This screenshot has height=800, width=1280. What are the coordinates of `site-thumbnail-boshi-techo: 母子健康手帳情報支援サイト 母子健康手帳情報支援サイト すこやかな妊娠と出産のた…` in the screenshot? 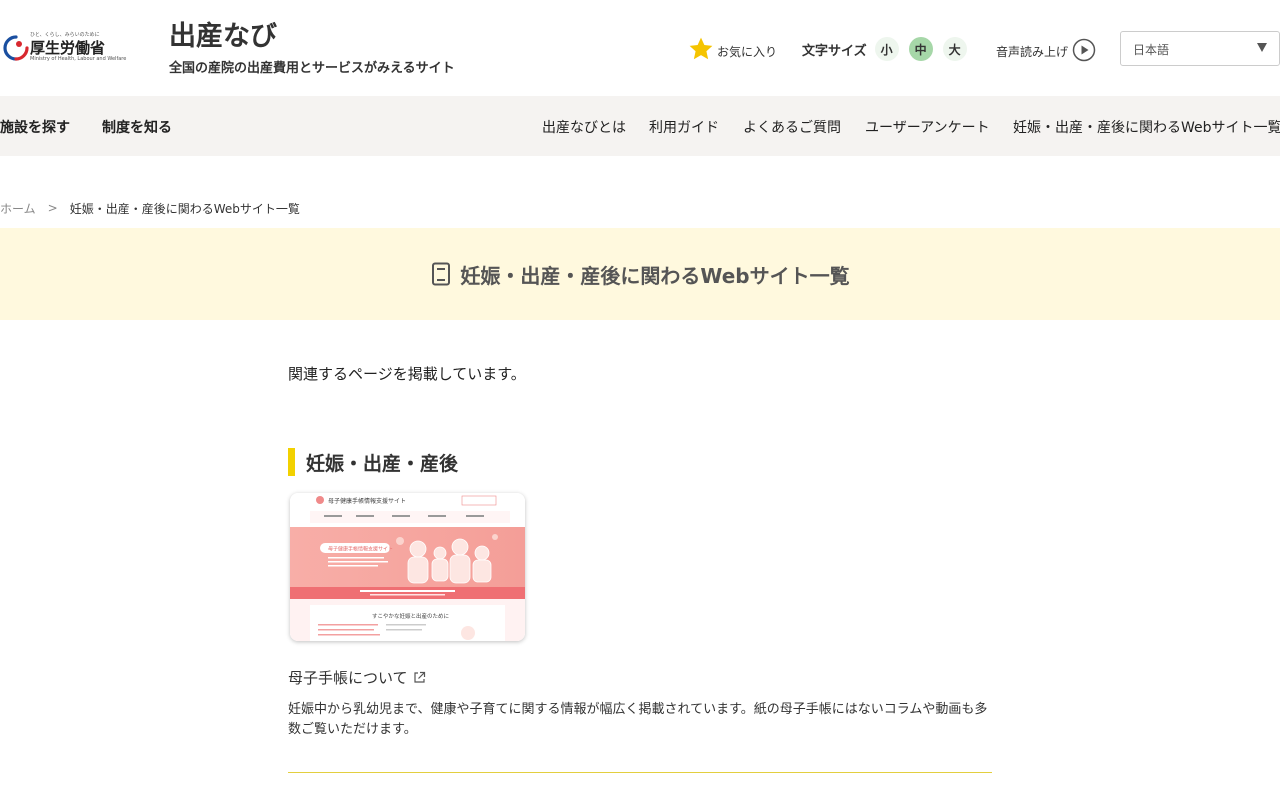 It's located at (407, 567).